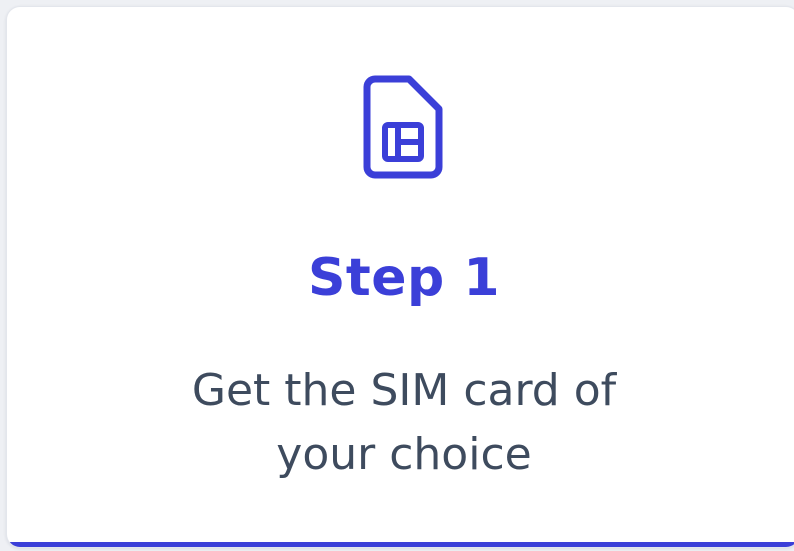 The image size is (794, 551). Describe the element at coordinates (403, 127) in the screenshot. I see `sim-card-icon` at that location.